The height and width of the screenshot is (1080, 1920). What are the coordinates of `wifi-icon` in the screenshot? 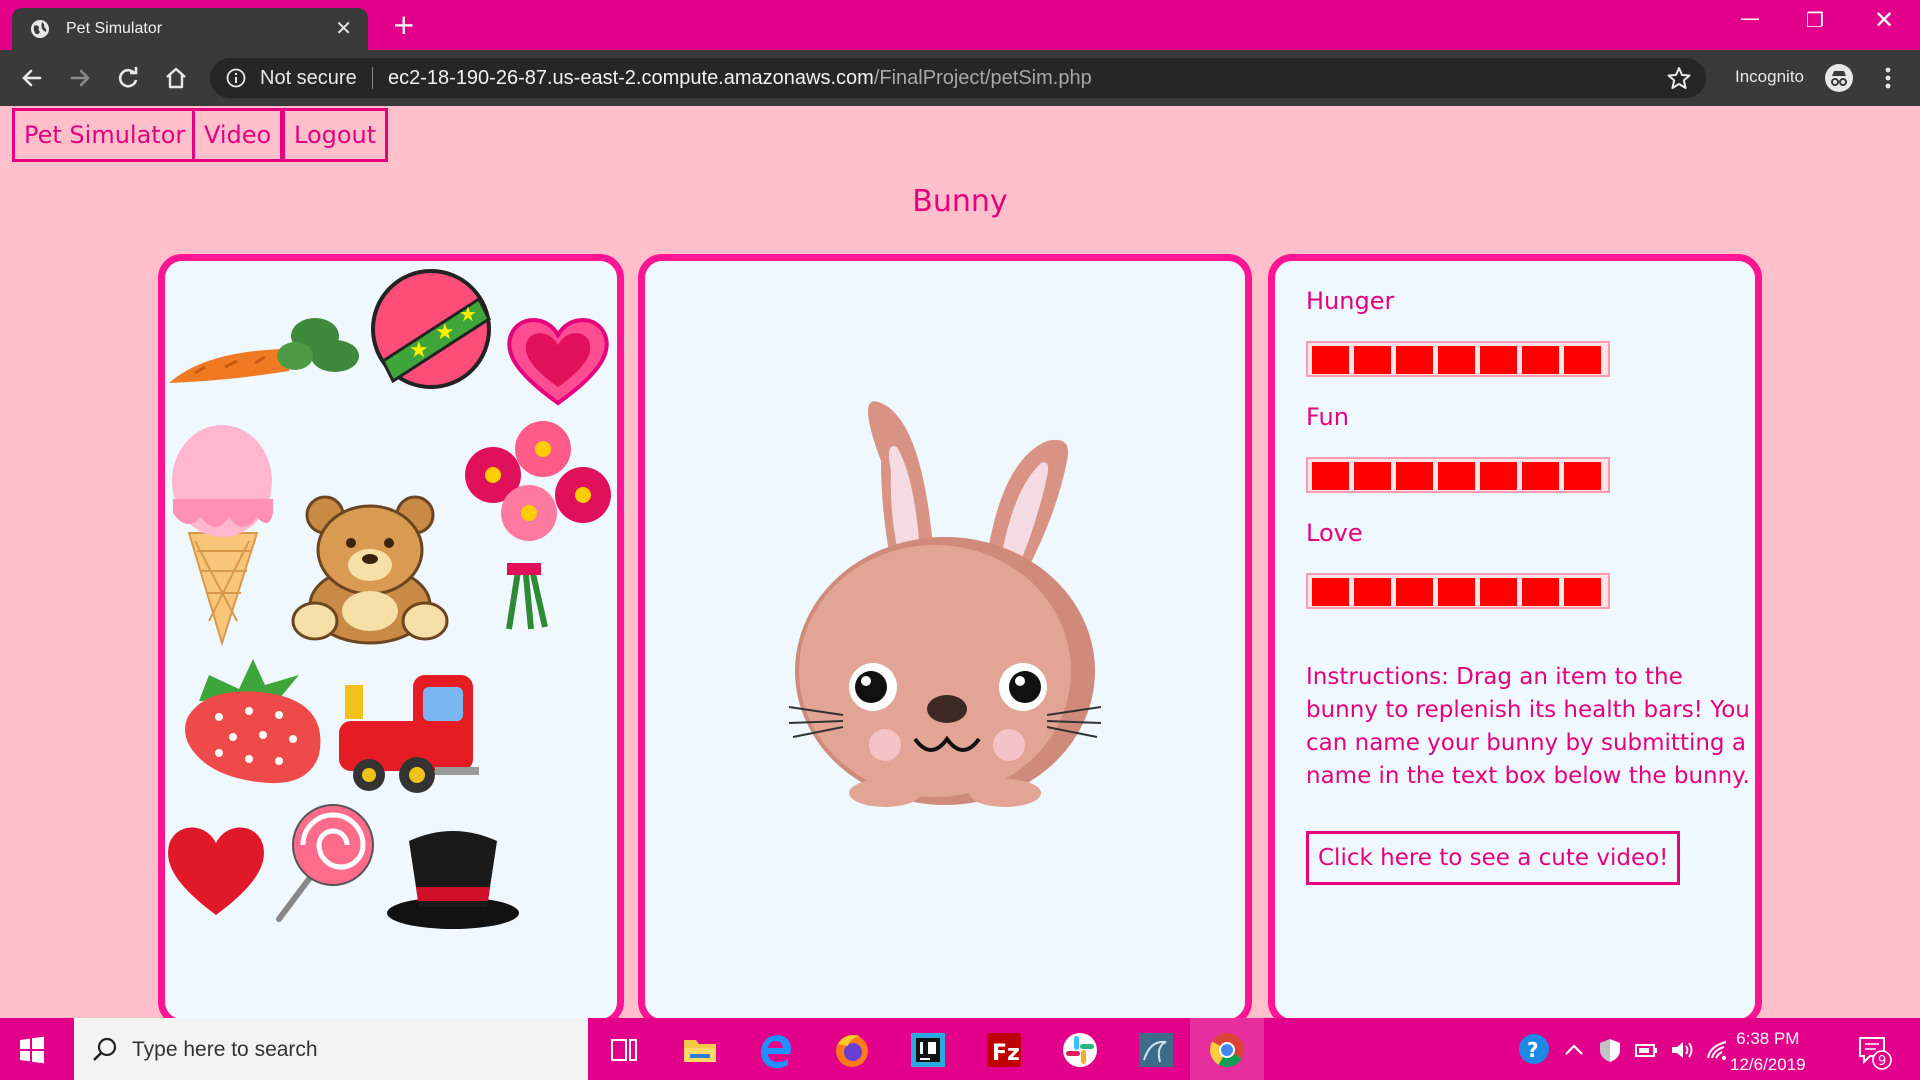 It's located at (1718, 1050).